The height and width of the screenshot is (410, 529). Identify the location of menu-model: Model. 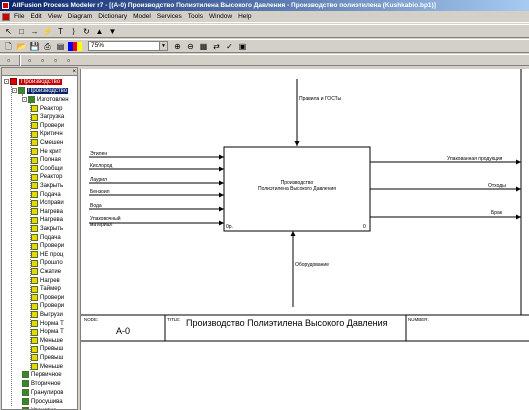
(142, 16).